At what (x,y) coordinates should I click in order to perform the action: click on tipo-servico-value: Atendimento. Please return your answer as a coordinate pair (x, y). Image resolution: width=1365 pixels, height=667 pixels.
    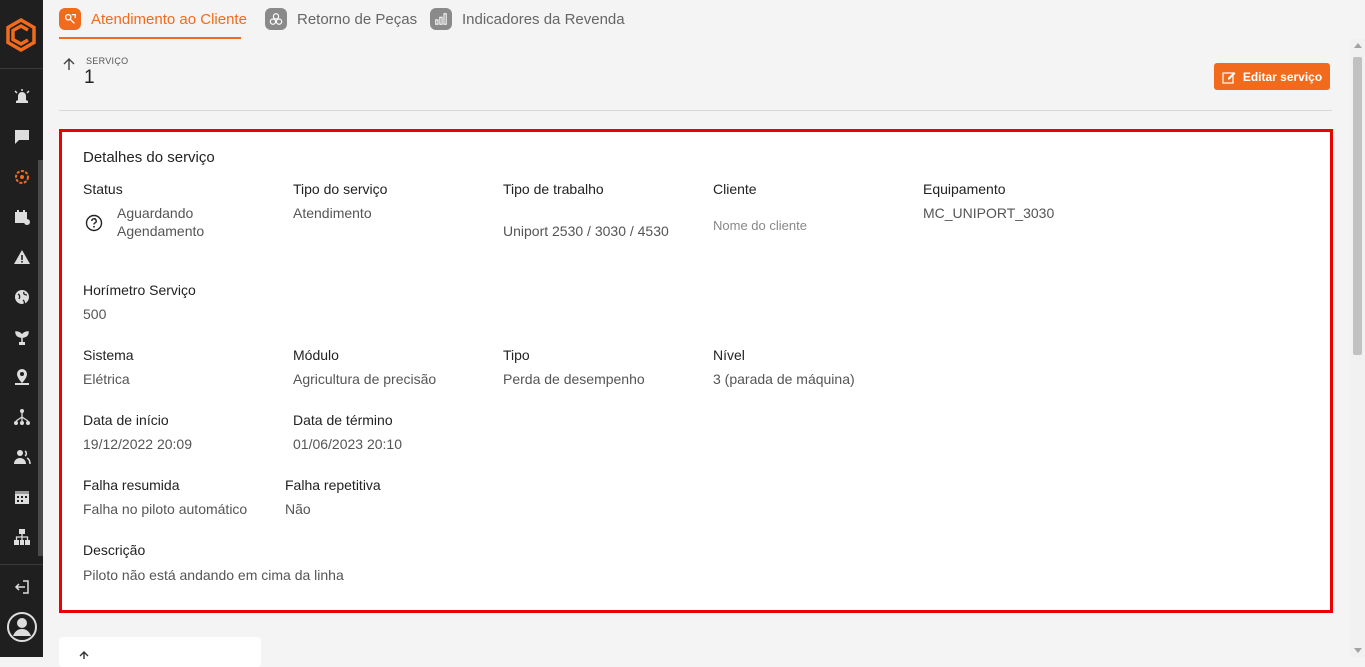
    Looking at the image, I should click on (332, 213).